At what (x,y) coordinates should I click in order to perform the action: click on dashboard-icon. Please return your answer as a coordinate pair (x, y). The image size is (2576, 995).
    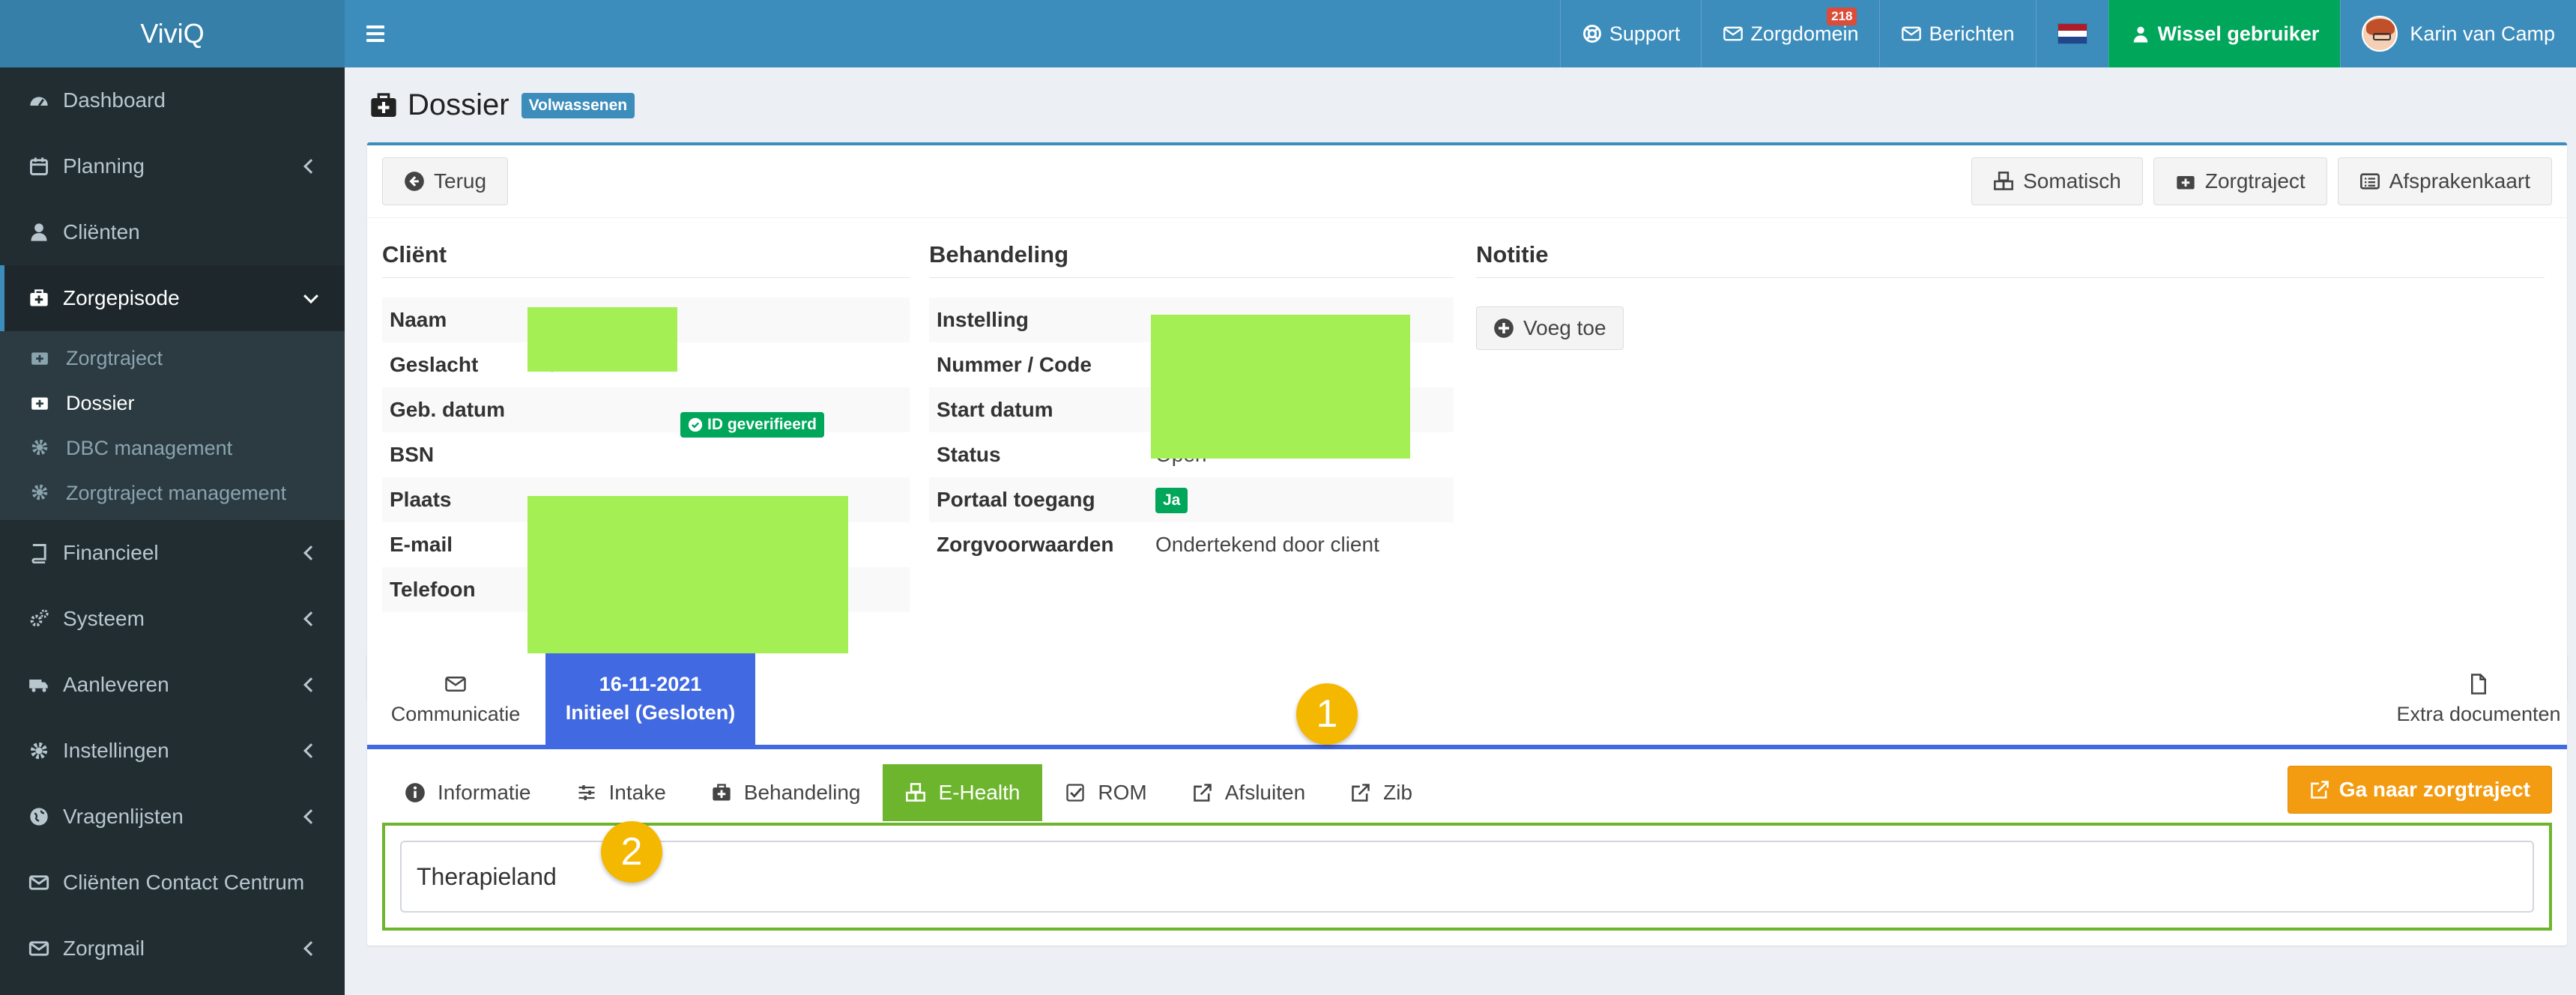
    Looking at the image, I should click on (39, 100).